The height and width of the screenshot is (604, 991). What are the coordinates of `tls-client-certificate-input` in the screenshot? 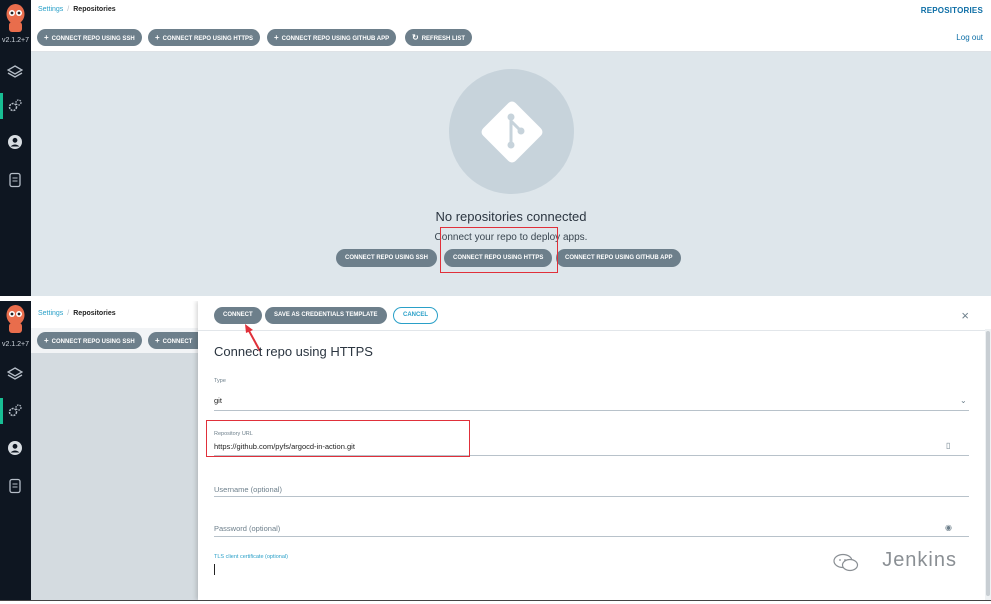 It's located at (214, 569).